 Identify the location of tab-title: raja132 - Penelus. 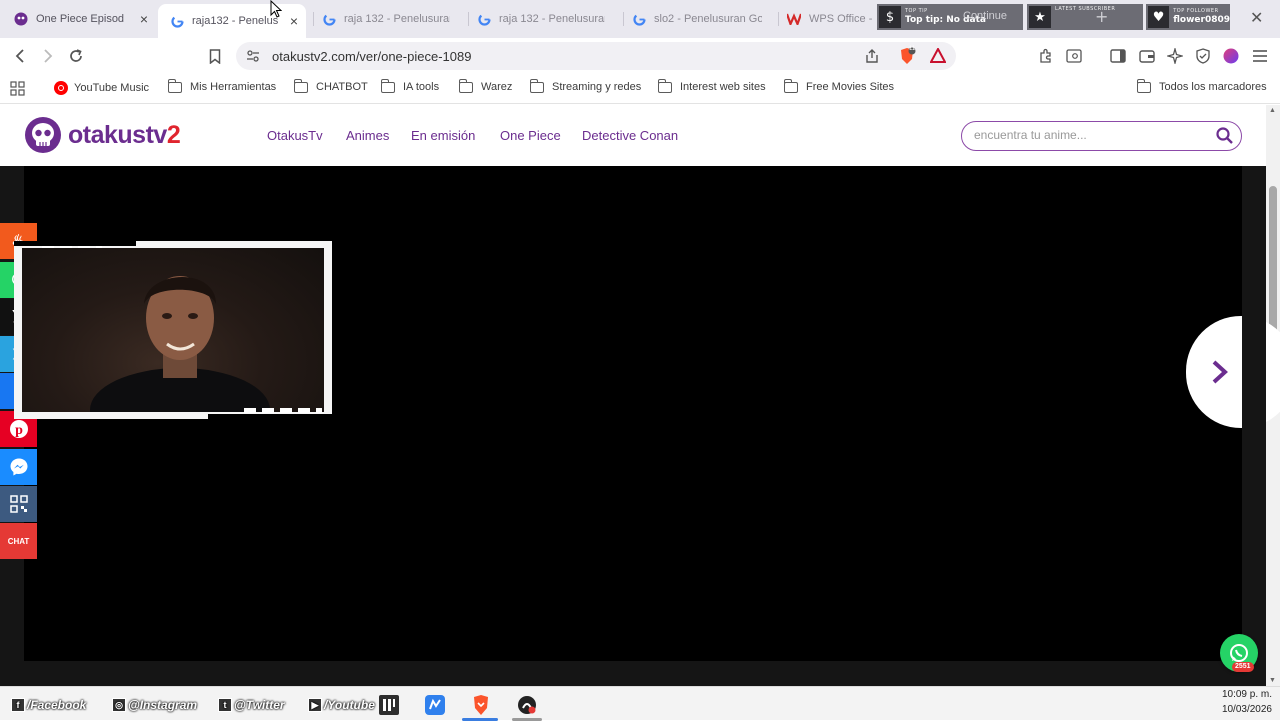
(235, 21).